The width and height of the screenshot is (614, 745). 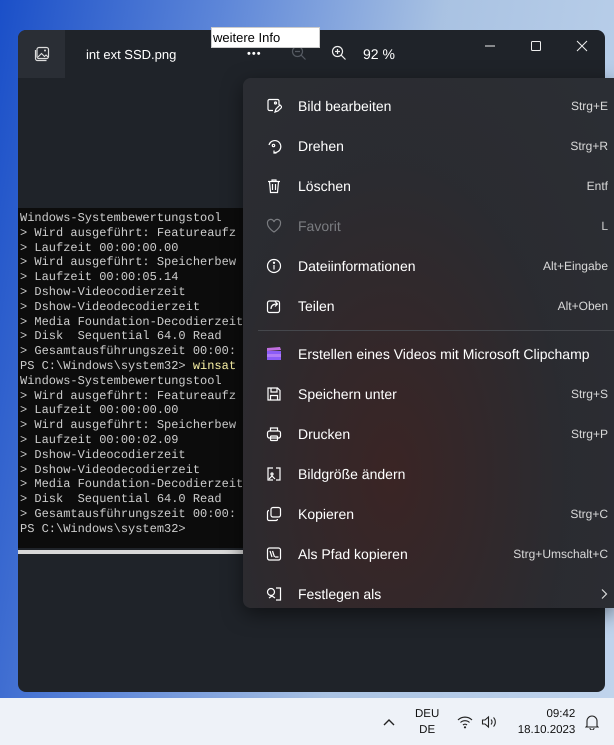 What do you see at coordinates (428, 146) in the screenshot?
I see `menu-item: Drehen Strg+R` at bounding box center [428, 146].